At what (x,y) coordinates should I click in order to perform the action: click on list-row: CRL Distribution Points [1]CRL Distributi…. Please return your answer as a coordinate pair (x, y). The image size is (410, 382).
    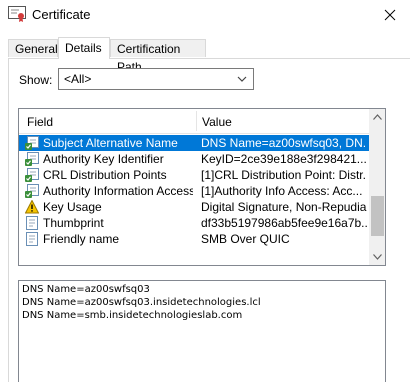
    Looking at the image, I should click on (194, 175).